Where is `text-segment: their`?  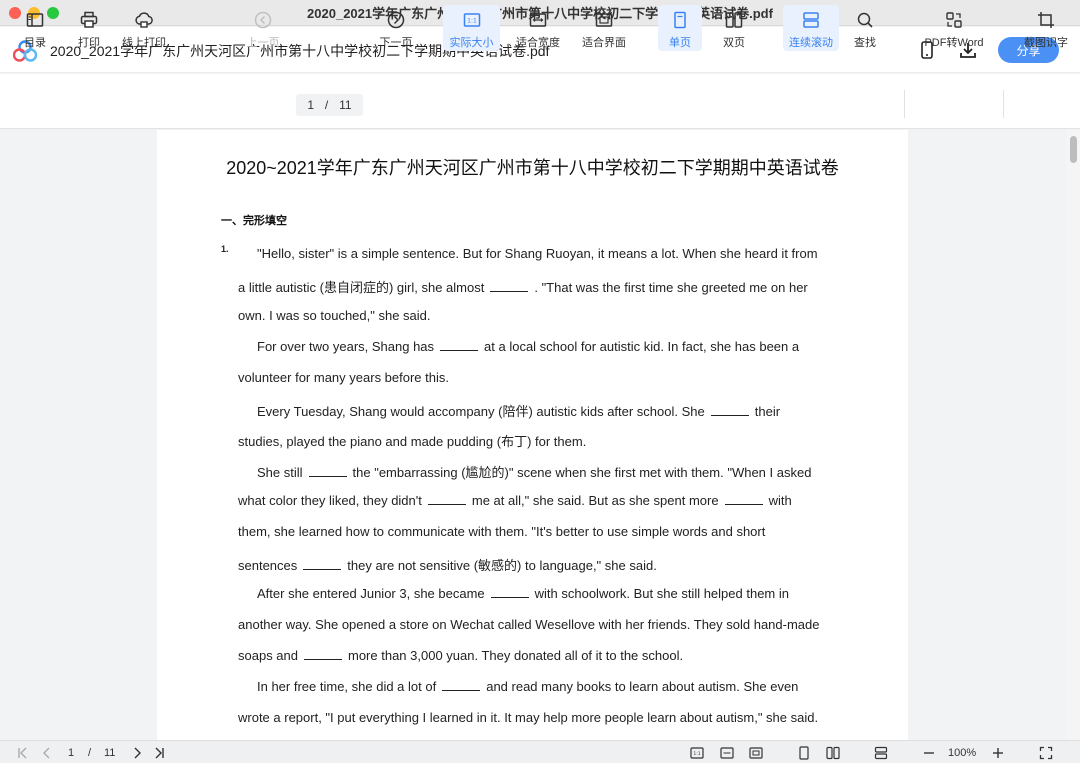 text-segment: their is located at coordinates (767, 411).